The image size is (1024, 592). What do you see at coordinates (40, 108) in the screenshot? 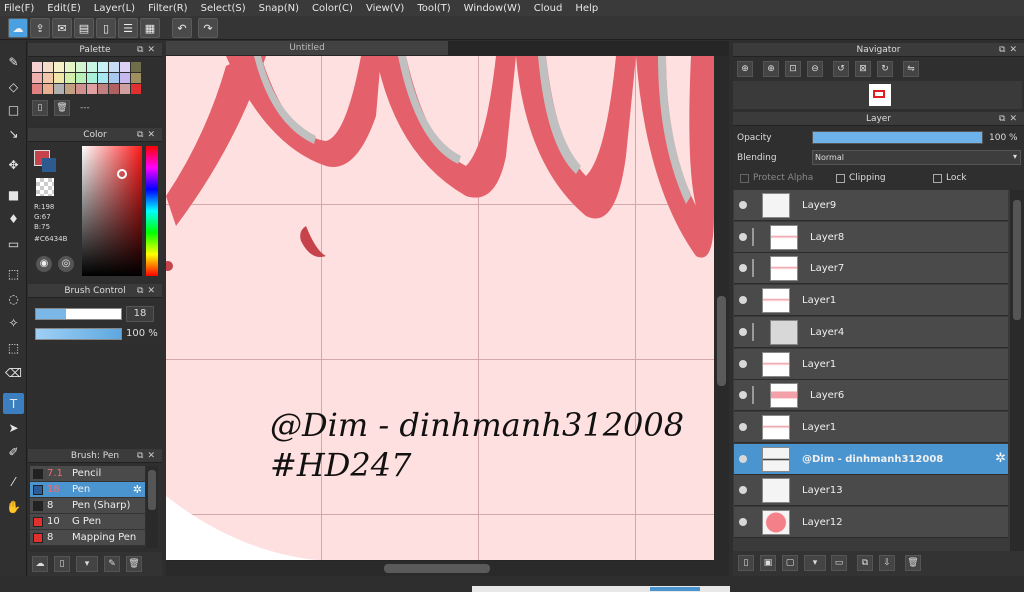
I see `new-page-icon: ▯` at bounding box center [40, 108].